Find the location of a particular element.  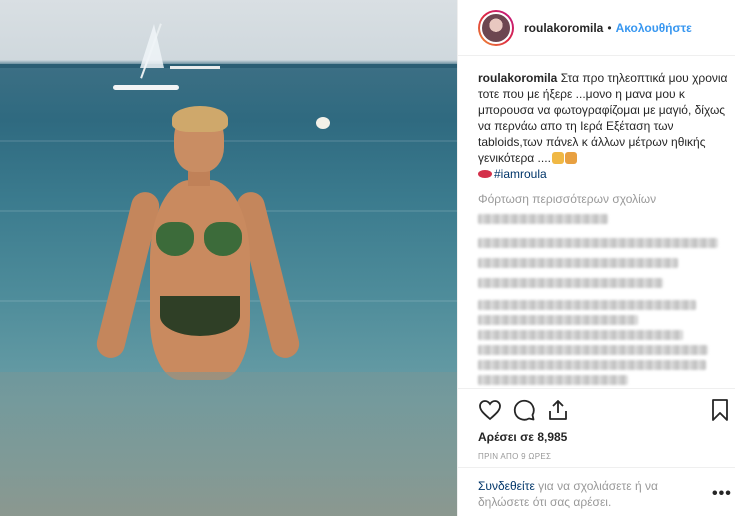

post-header: roulakoromila • Ακολουθήστε is located at coordinates (596, 28).